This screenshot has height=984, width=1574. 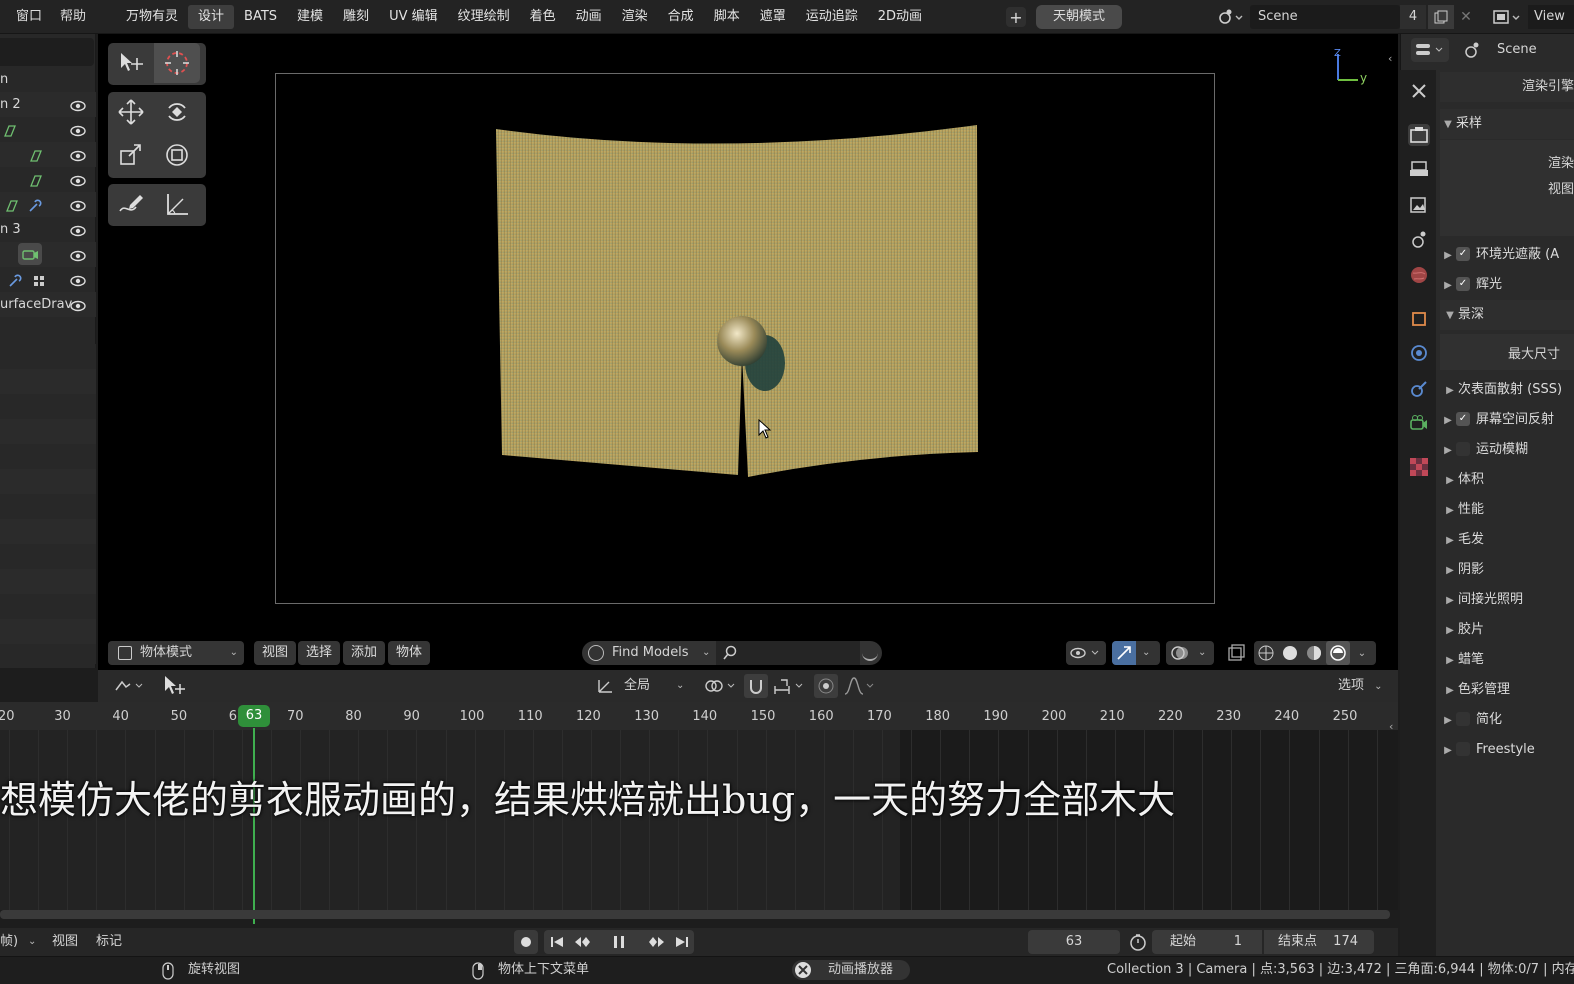 I want to click on transform-orientation-dropdown: 全局 ⌄, so click(x=644, y=686).